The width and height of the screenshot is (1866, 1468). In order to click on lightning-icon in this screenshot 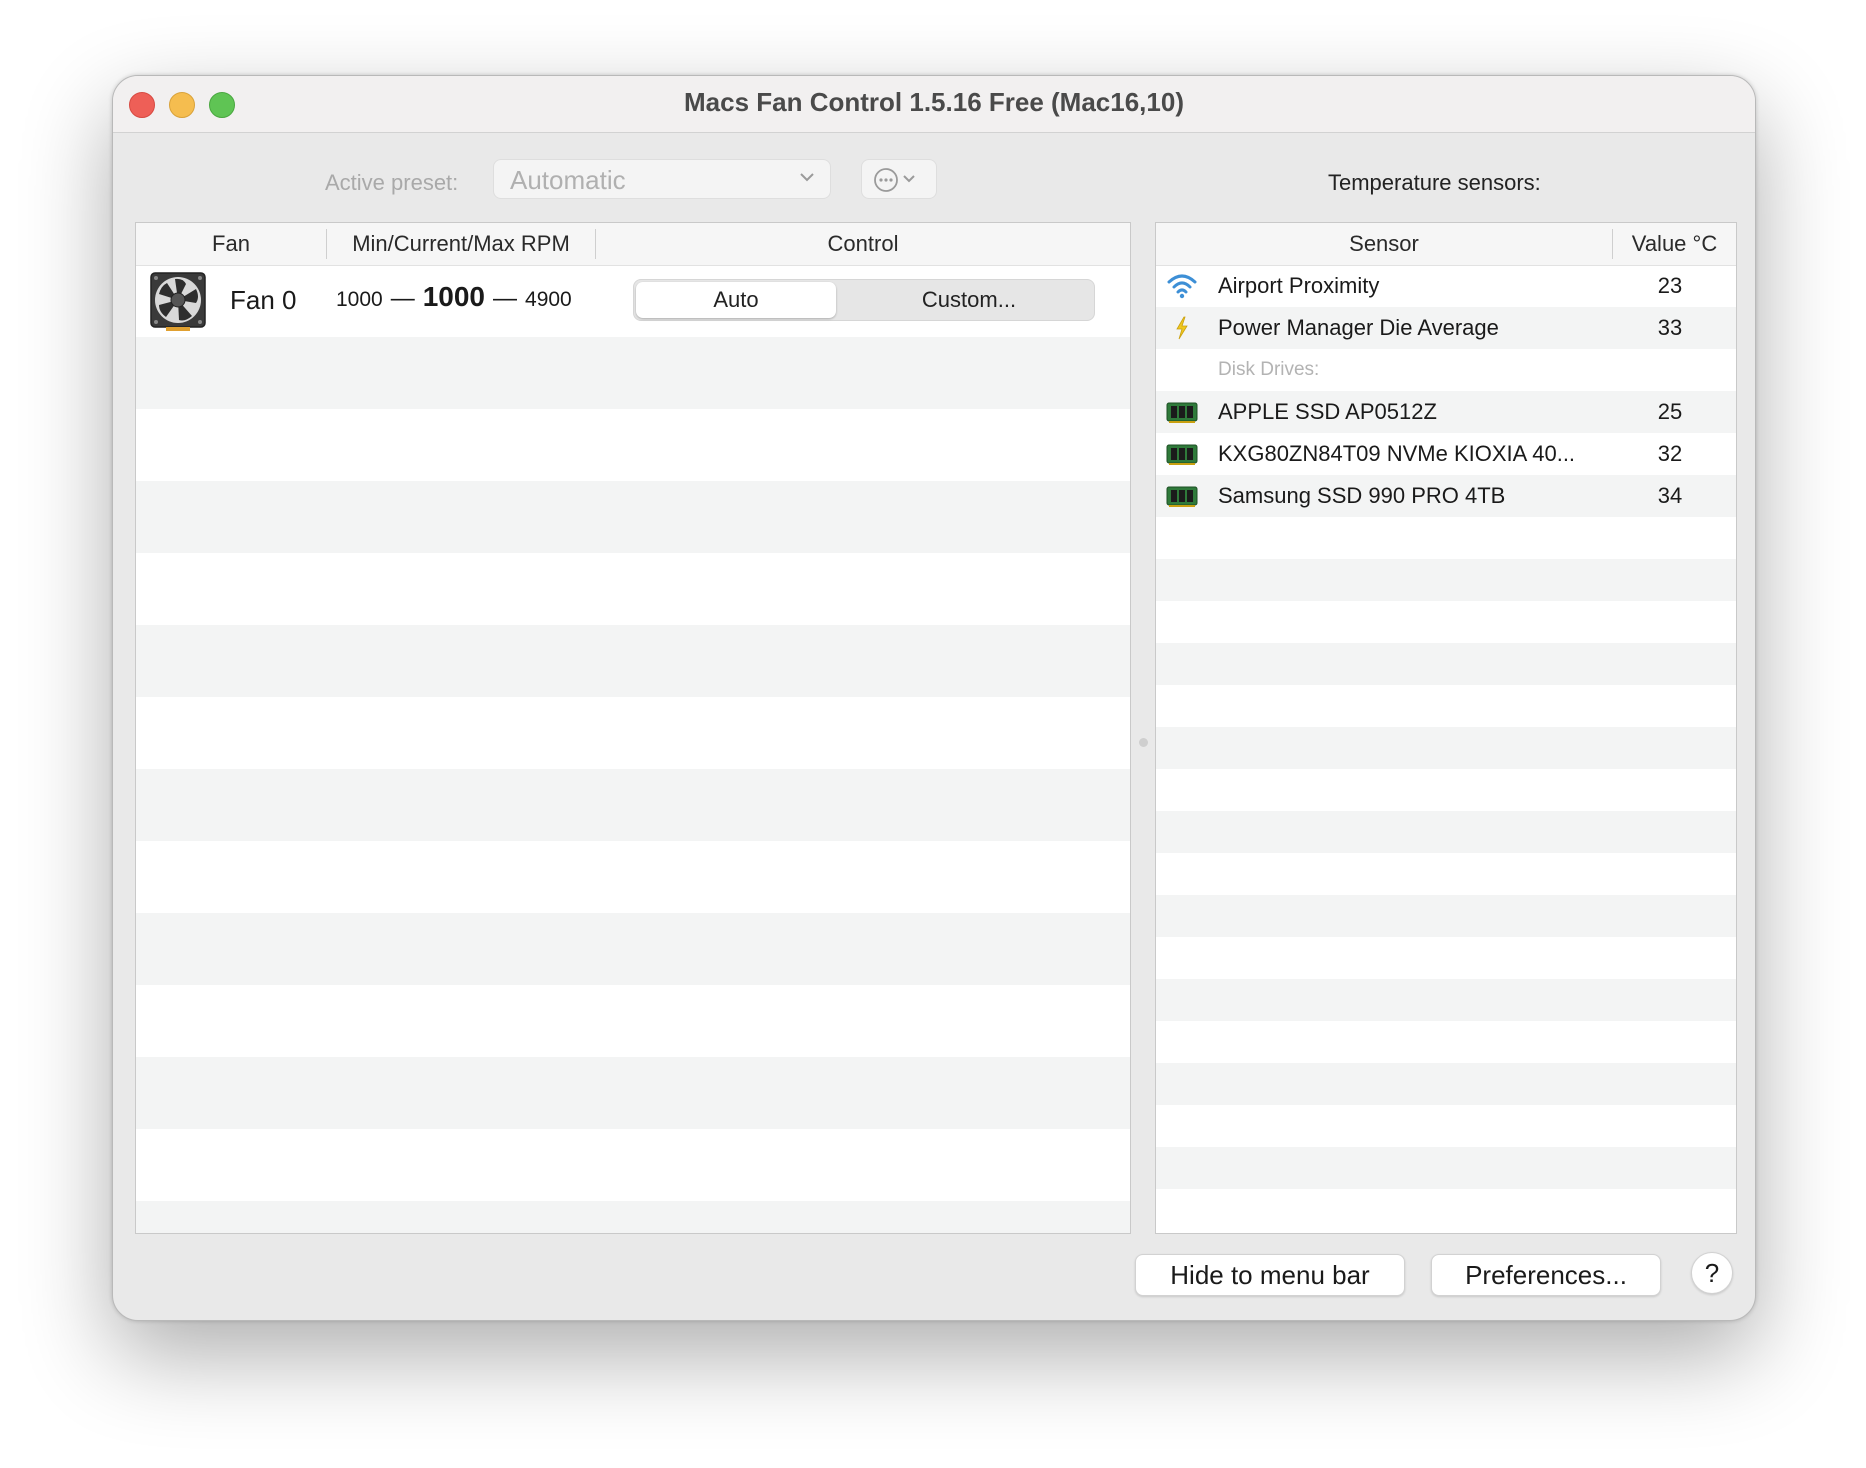, I will do `click(1182, 328)`.